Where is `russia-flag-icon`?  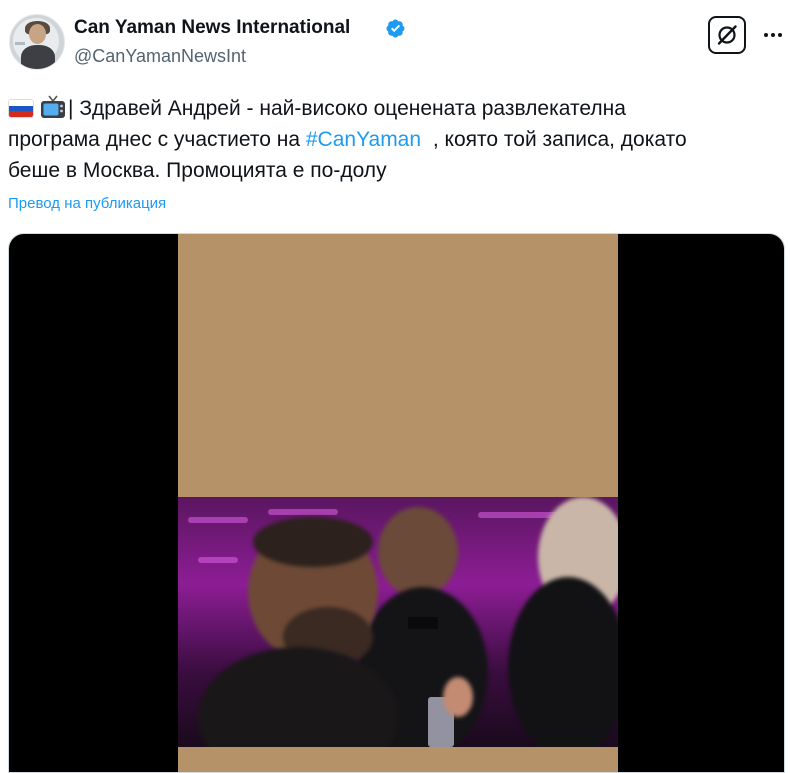 russia-flag-icon is located at coordinates (21, 108).